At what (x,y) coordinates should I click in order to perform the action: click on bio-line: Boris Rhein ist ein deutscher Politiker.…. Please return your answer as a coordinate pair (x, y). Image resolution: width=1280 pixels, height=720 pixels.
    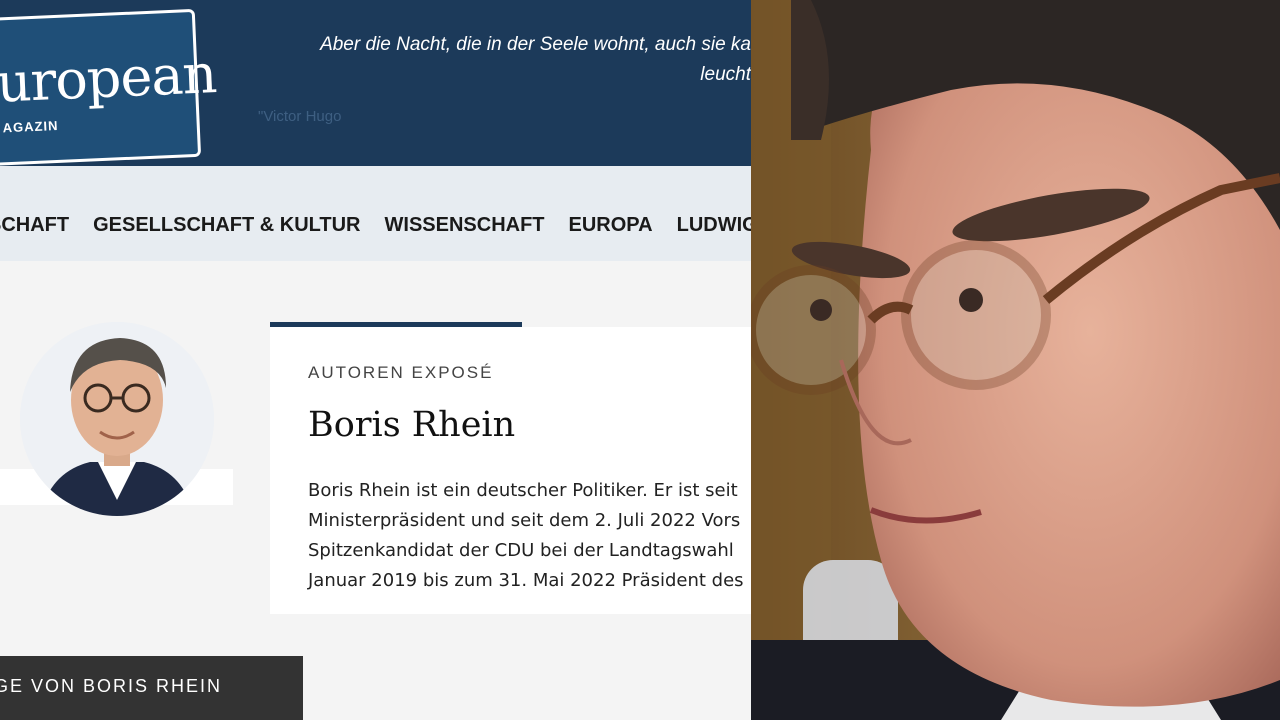
    Looking at the image, I should click on (523, 490).